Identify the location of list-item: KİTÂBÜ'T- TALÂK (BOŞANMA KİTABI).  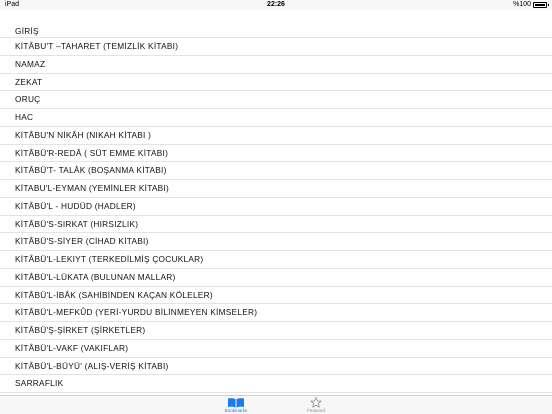
(276, 171).